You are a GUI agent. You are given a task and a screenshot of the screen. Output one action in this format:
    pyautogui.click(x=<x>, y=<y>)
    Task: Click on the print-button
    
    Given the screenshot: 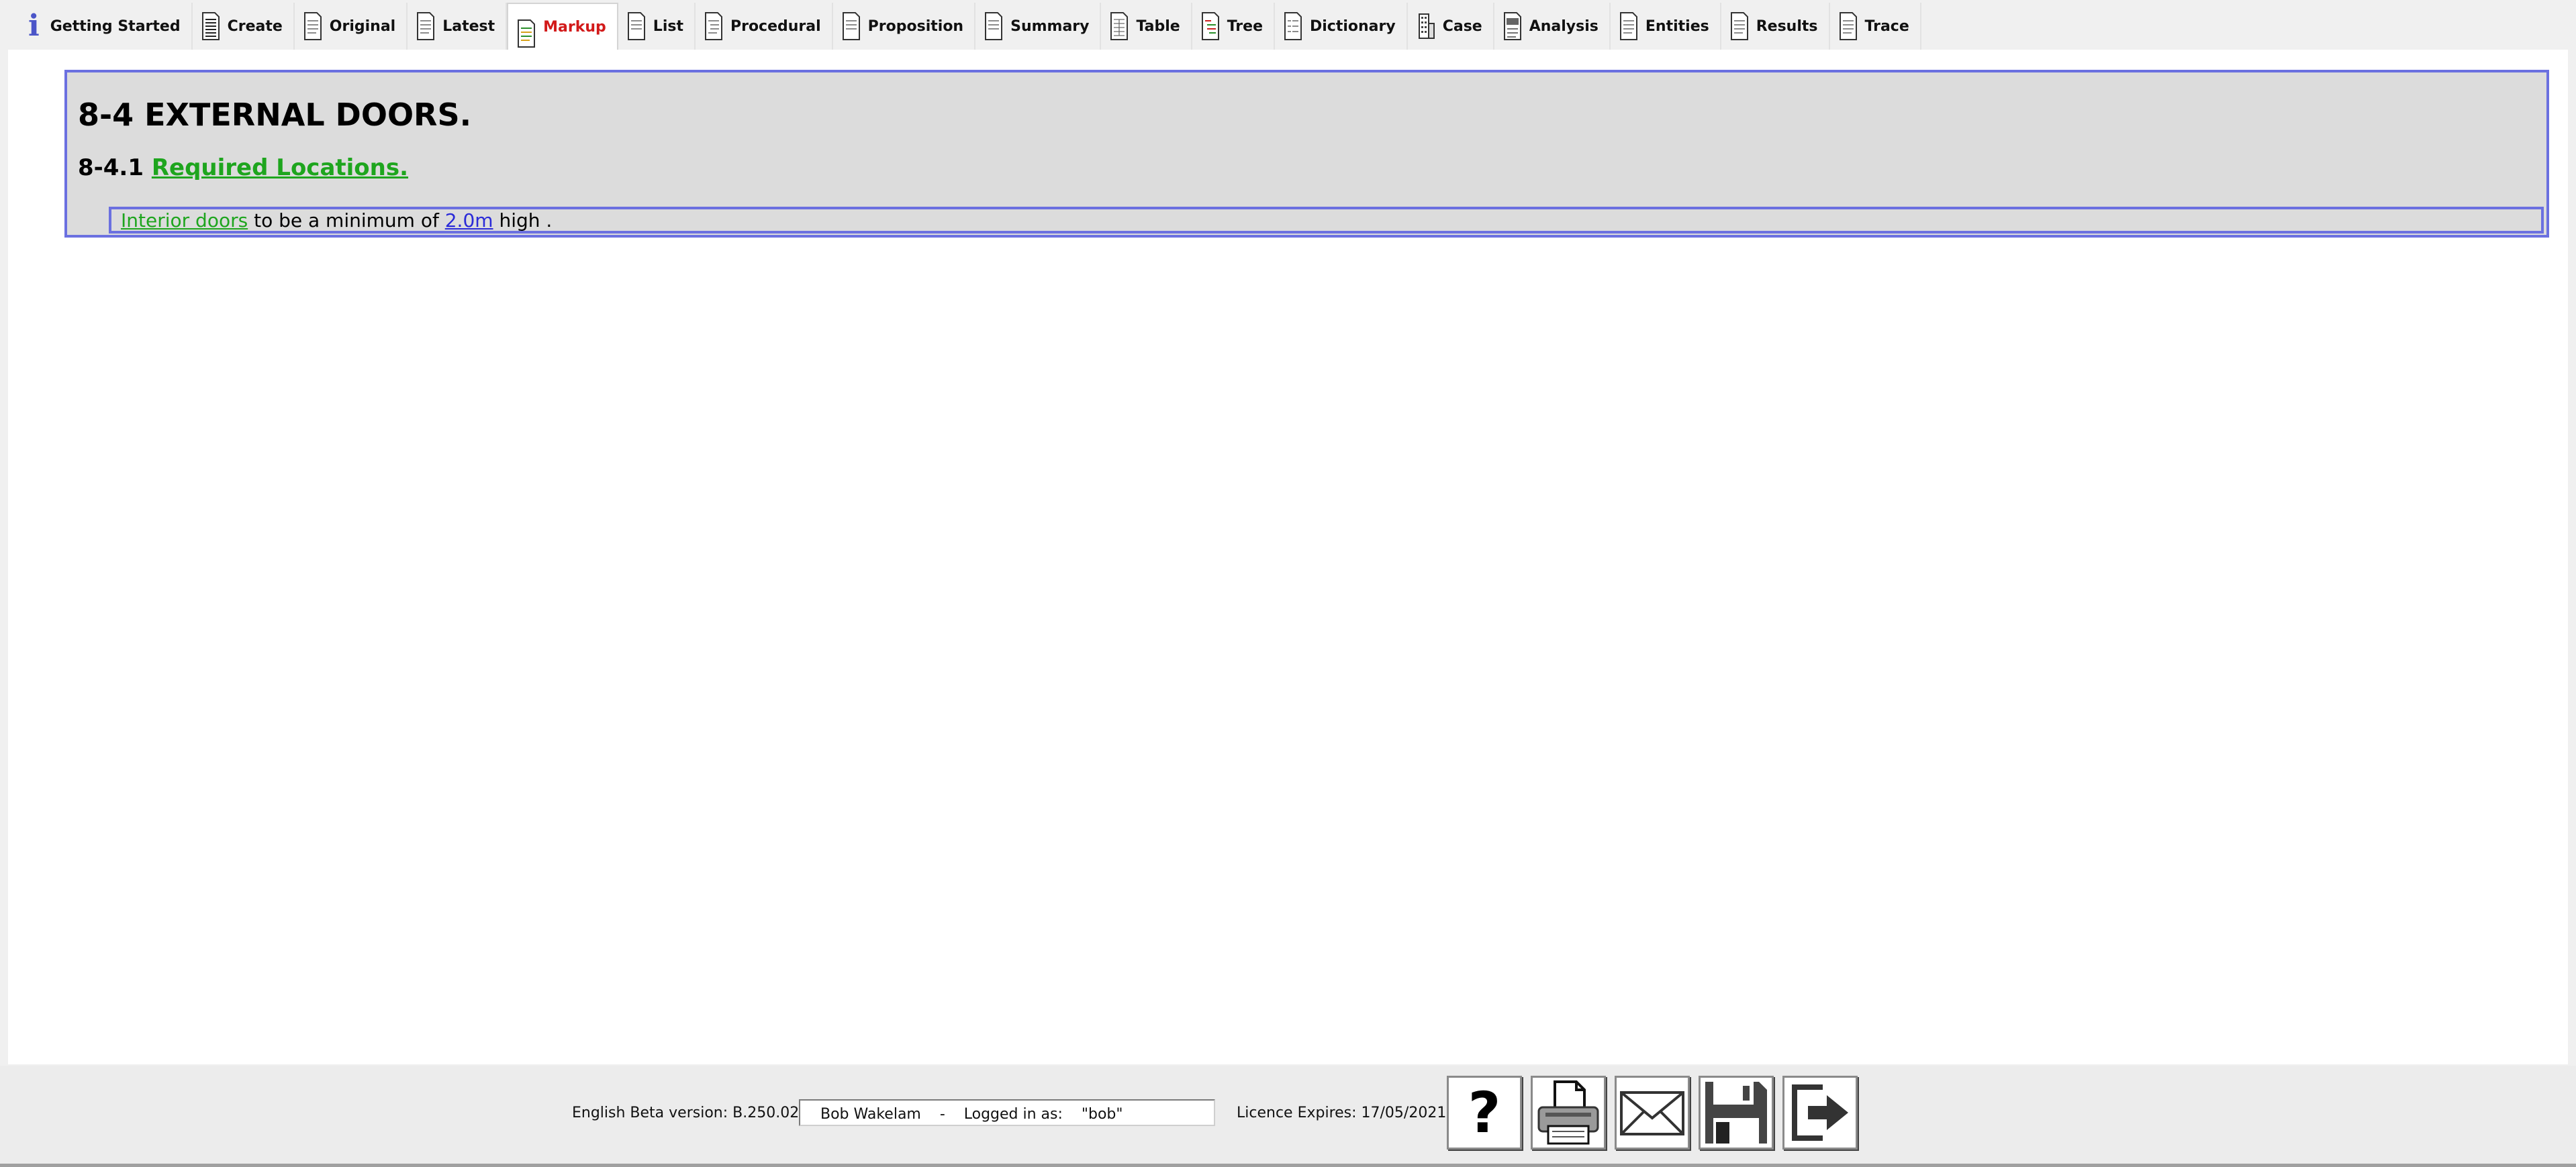 What is the action you would take?
    pyautogui.click(x=1569, y=1113)
    